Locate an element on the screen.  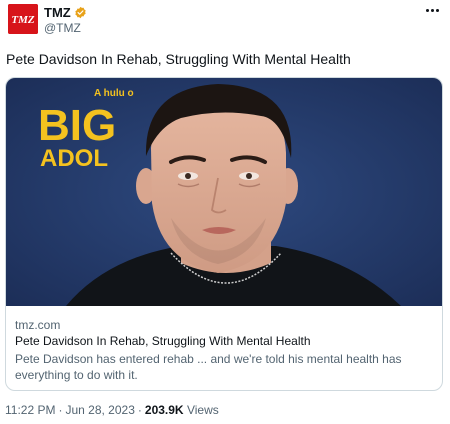
backdrop-hulu-text: A hulu o is located at coordinates (114, 93).